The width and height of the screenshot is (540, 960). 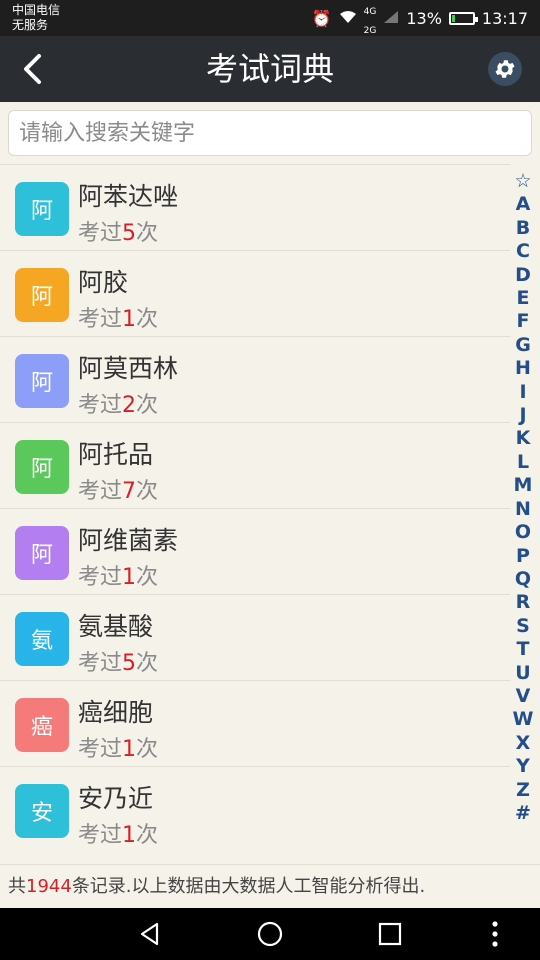 I want to click on index-letter: A, so click(x=523, y=204).